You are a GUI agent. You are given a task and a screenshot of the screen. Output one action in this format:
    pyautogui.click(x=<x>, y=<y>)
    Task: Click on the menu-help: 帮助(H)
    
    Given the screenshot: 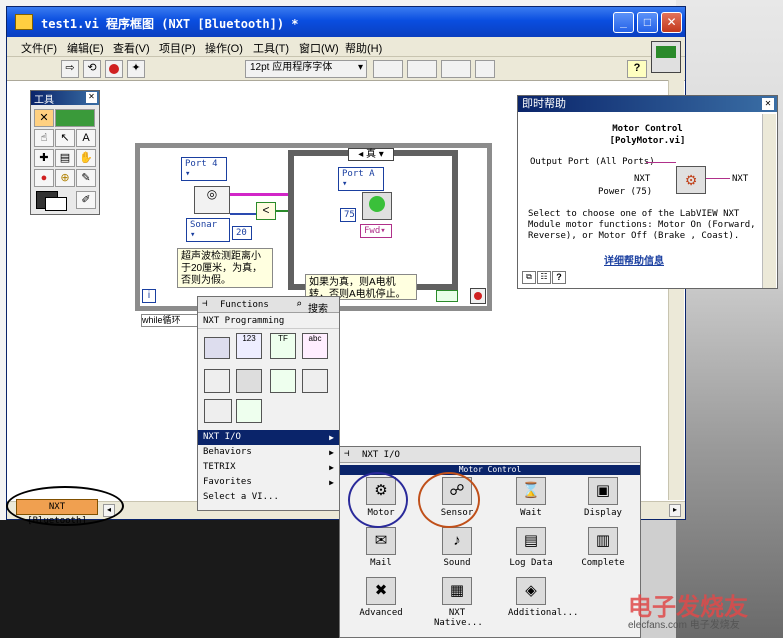 What is the action you would take?
    pyautogui.click(x=363, y=48)
    